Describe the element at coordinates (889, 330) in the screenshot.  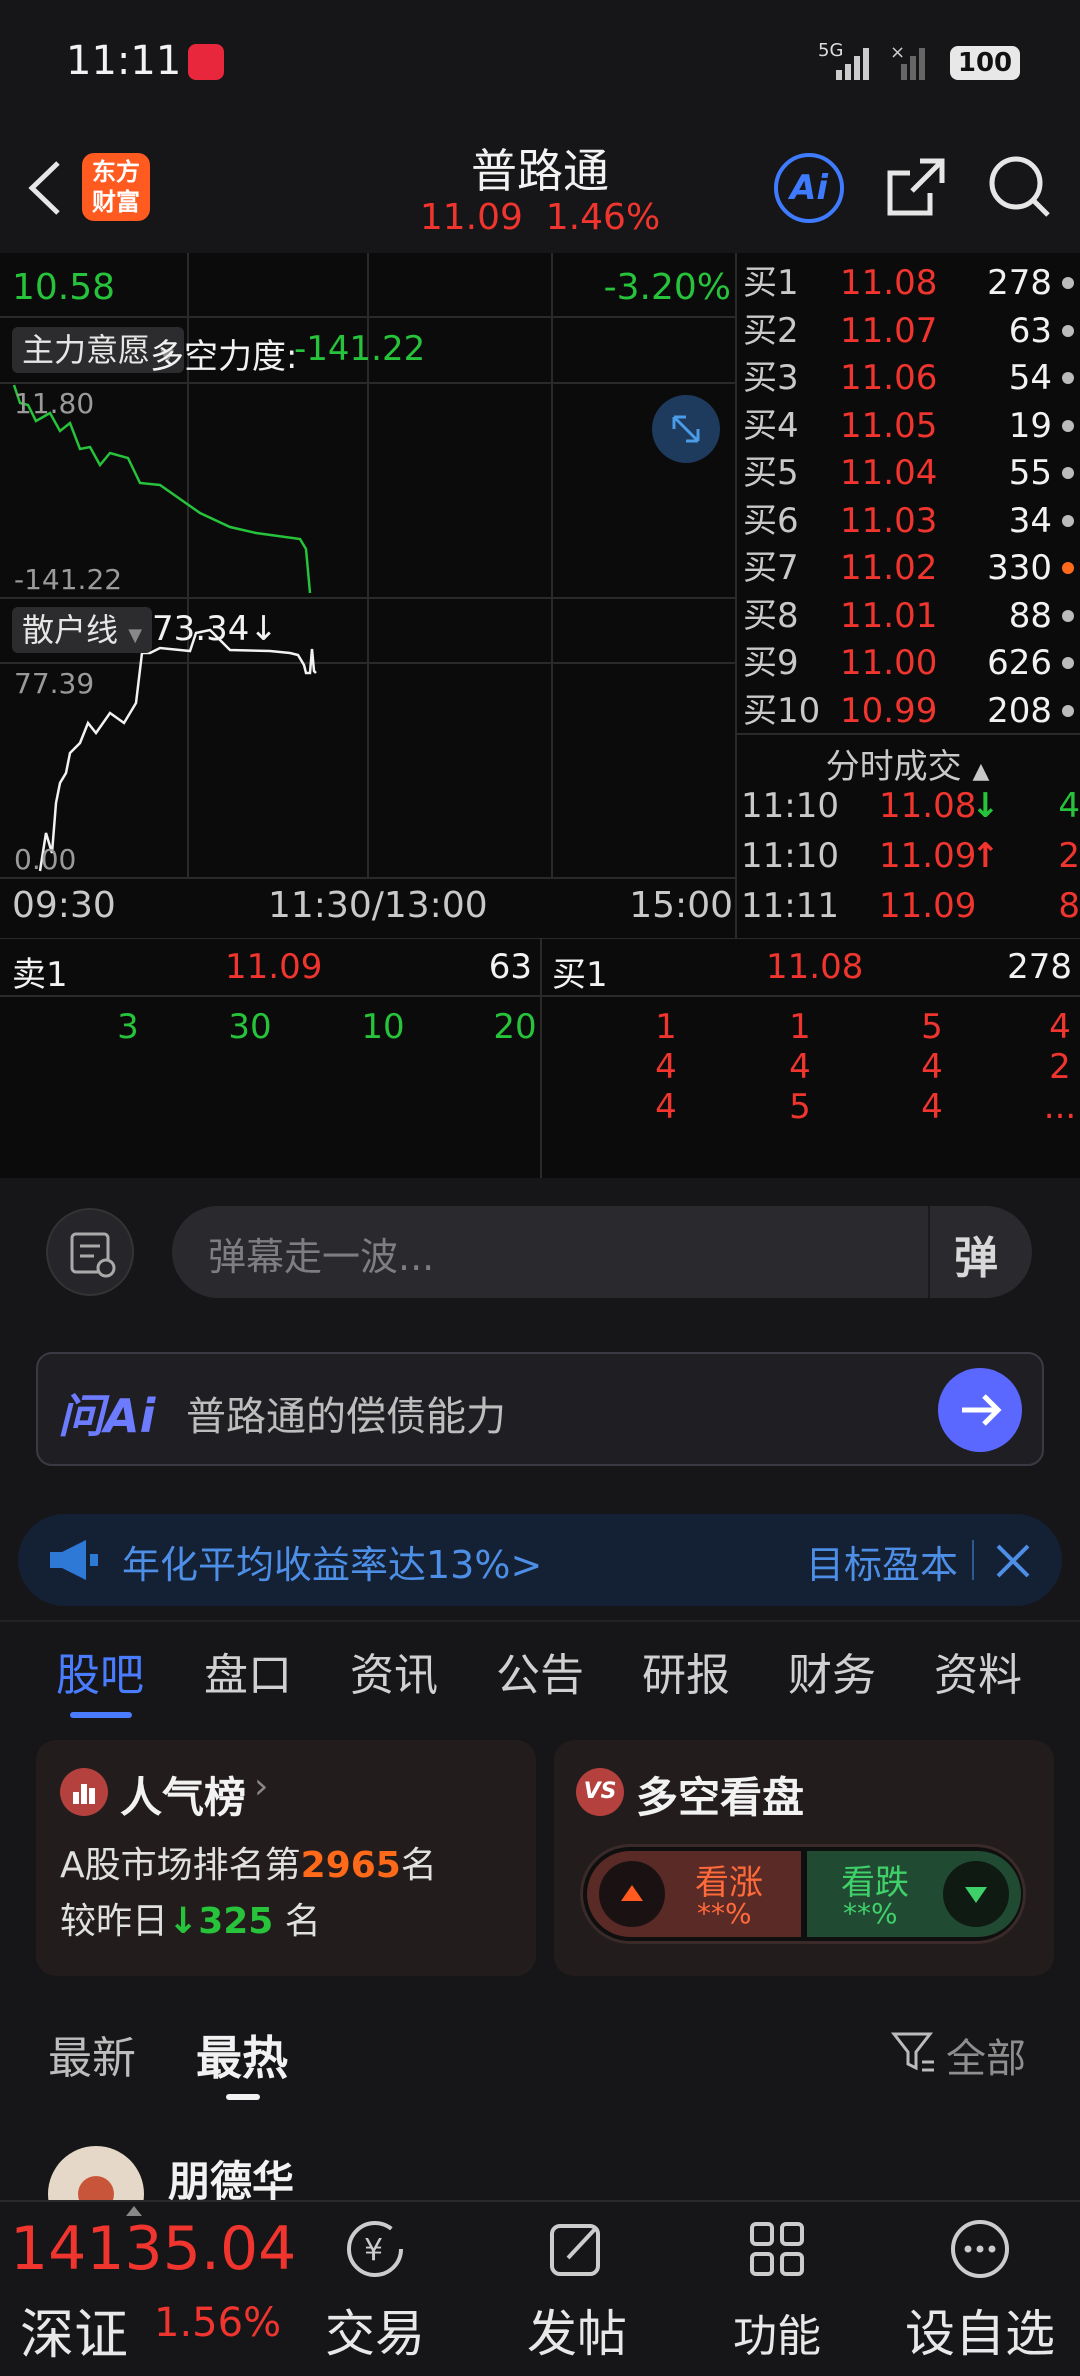
I see `orderbook-price: 11.07` at that location.